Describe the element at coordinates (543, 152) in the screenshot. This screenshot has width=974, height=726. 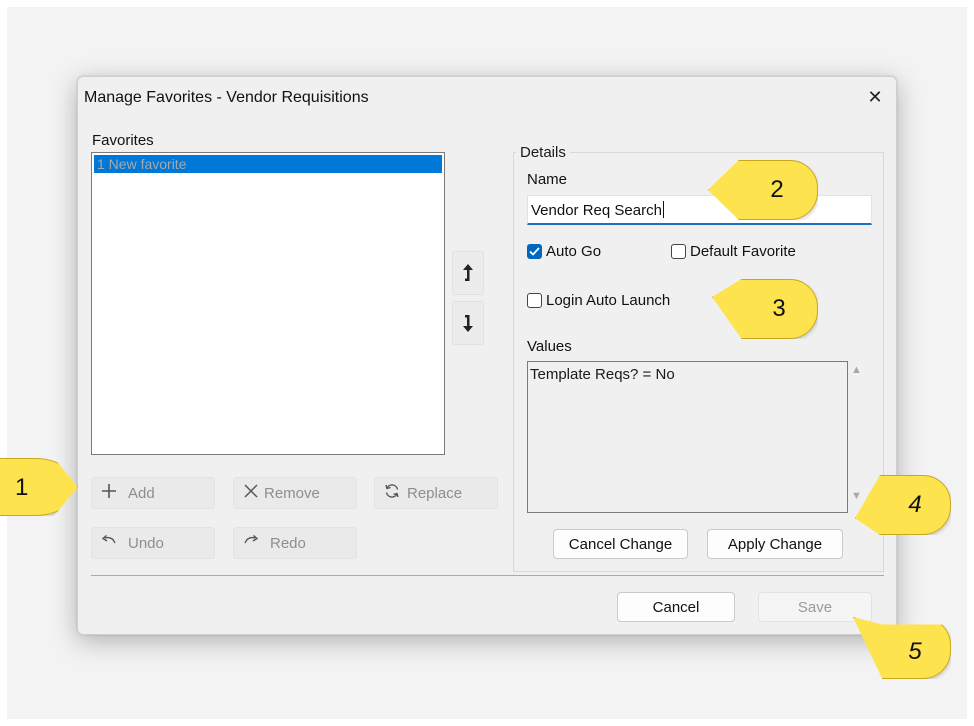
I see `details-legend: Details` at that location.